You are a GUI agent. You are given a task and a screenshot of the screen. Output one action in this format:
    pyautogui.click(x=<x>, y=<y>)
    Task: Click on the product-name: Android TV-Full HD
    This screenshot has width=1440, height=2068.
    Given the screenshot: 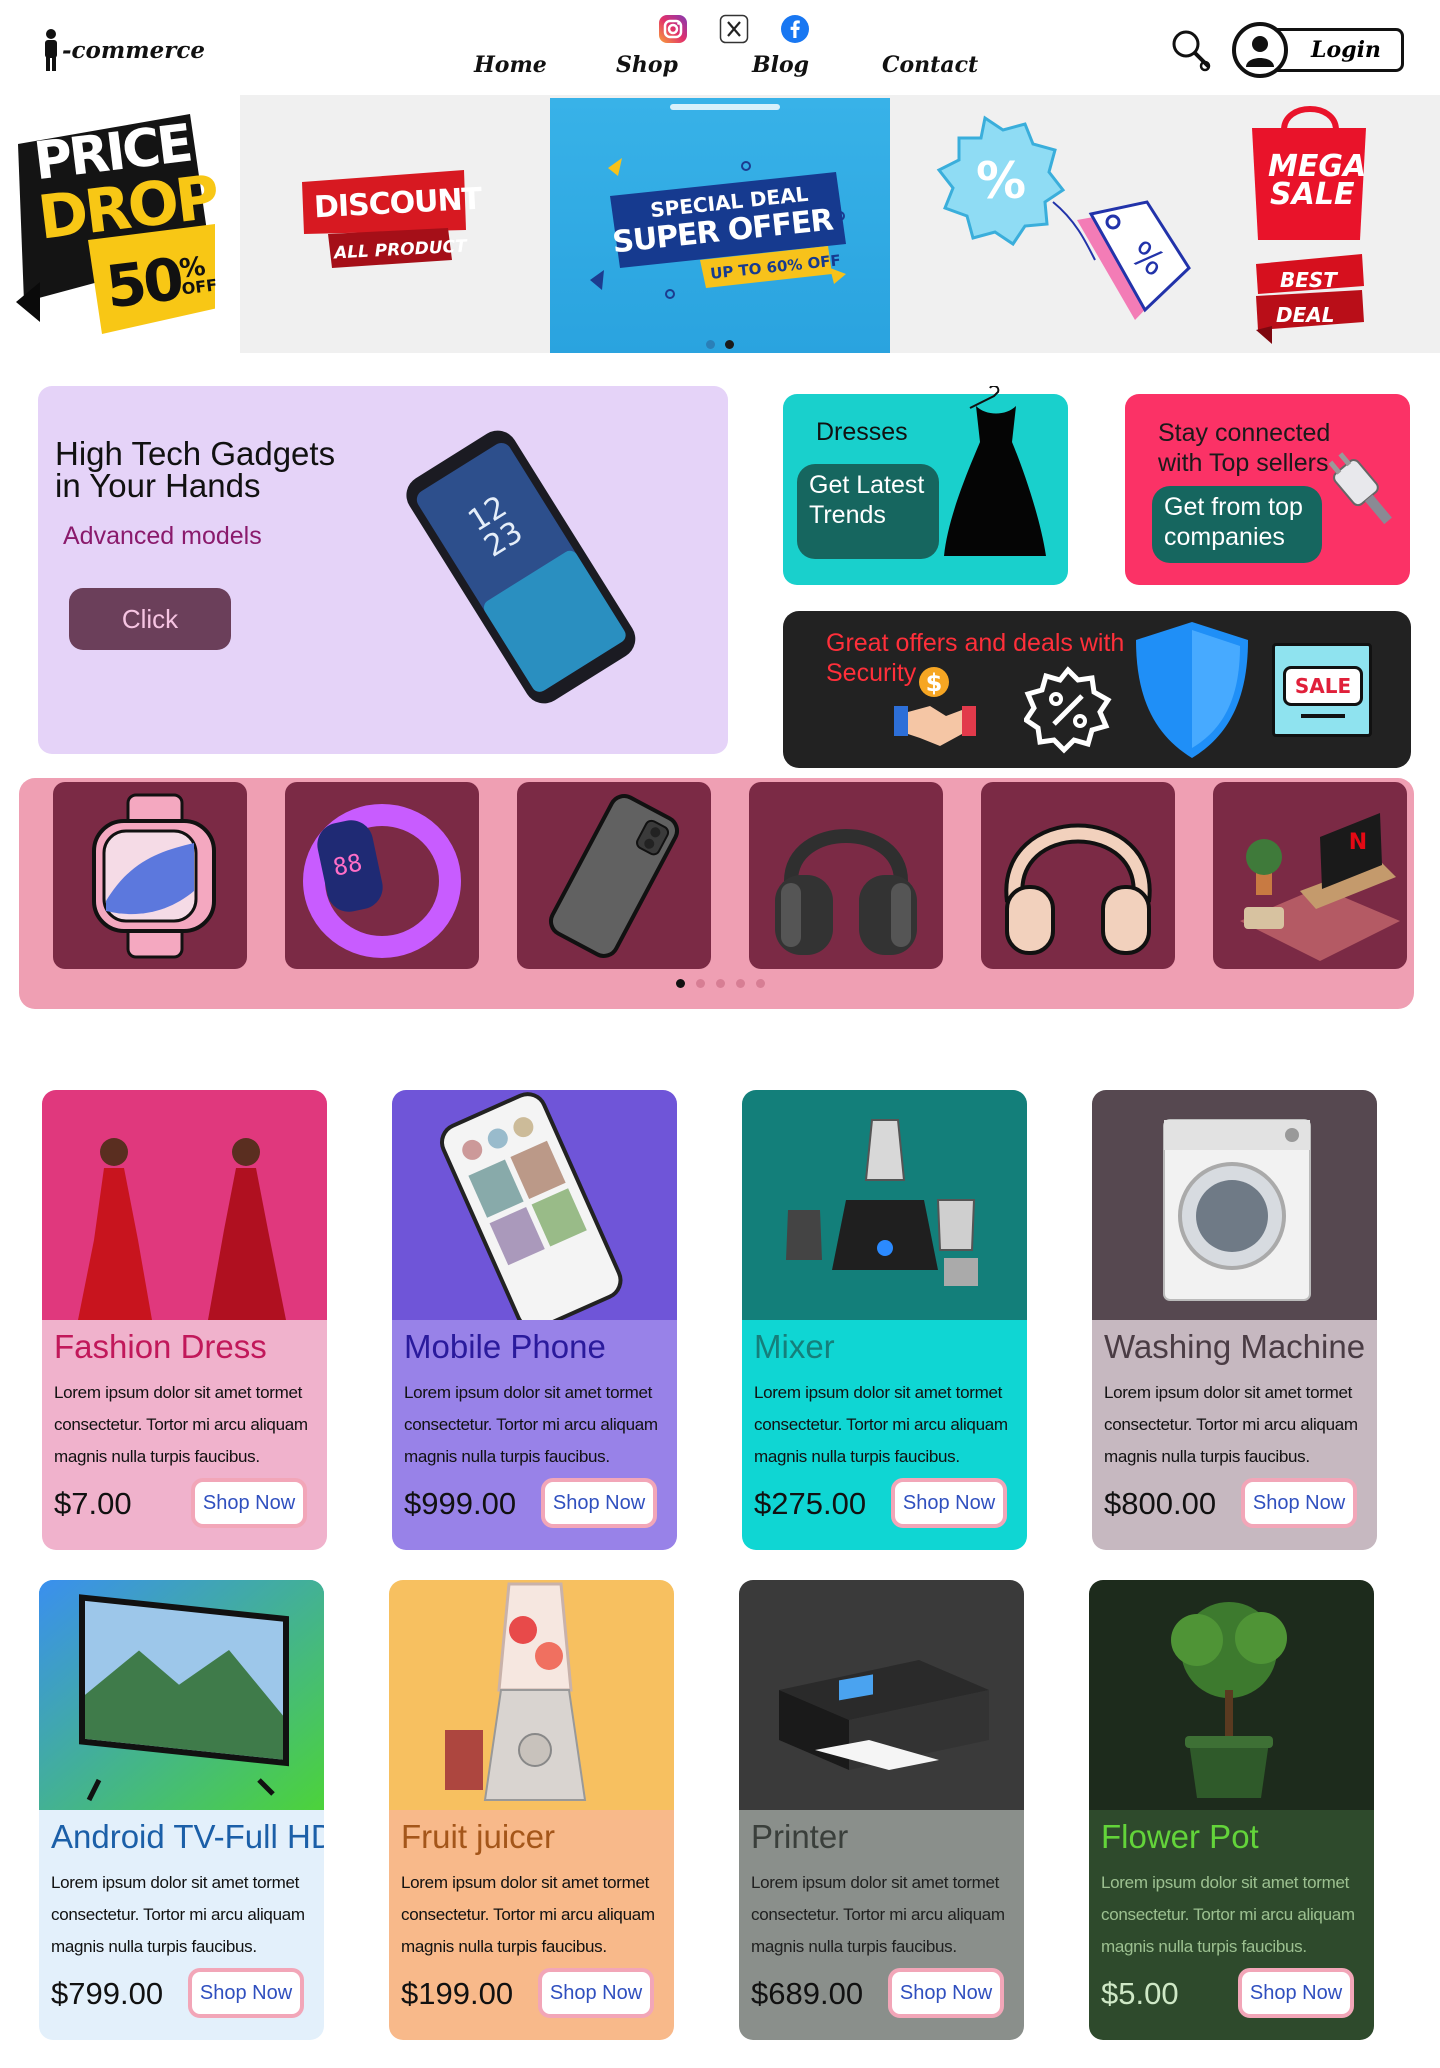 What is the action you would take?
    pyautogui.click(x=187, y=1836)
    